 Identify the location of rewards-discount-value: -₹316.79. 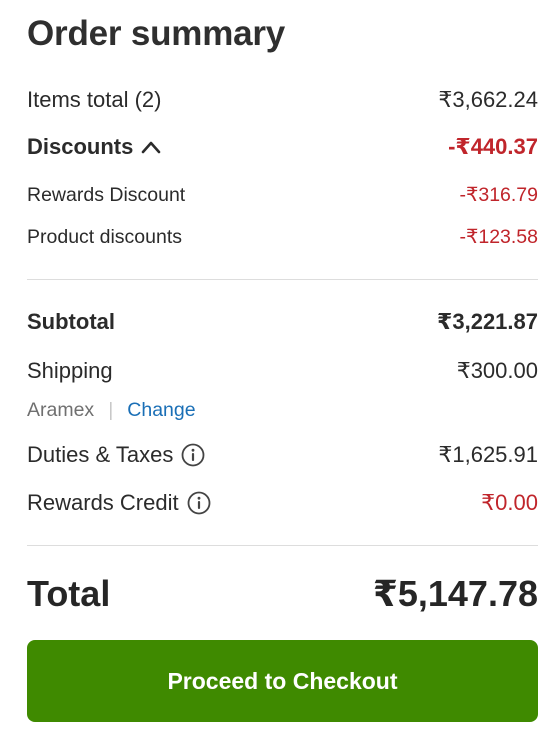
(498, 195).